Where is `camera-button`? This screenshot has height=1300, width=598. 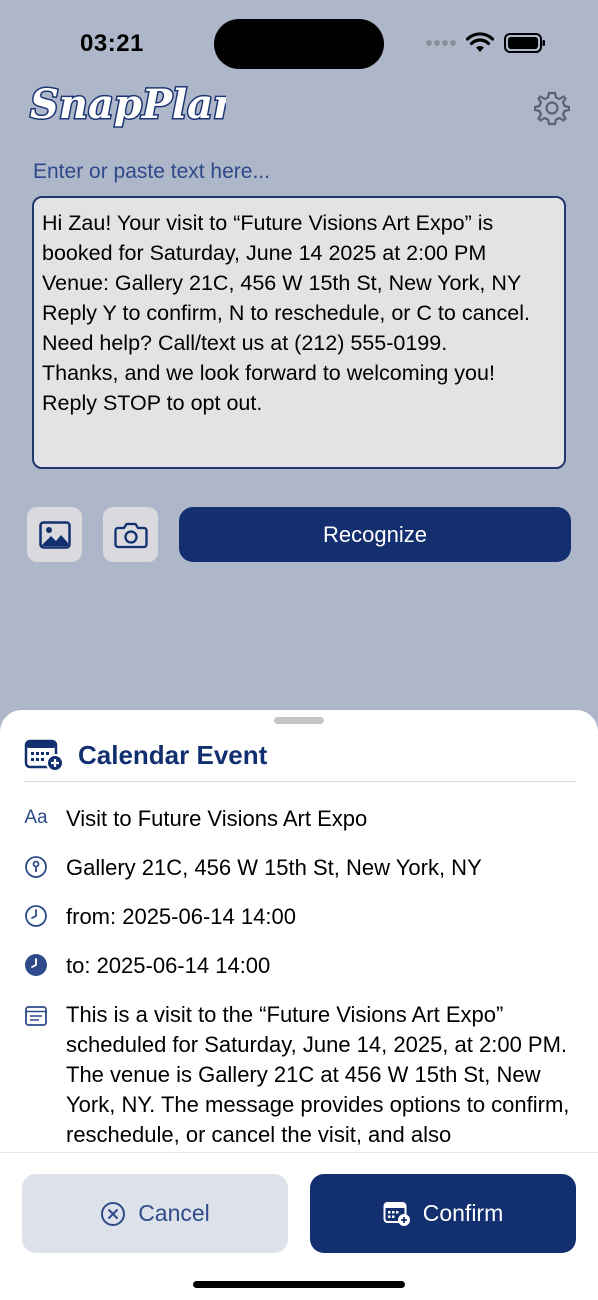
camera-button is located at coordinates (130, 534).